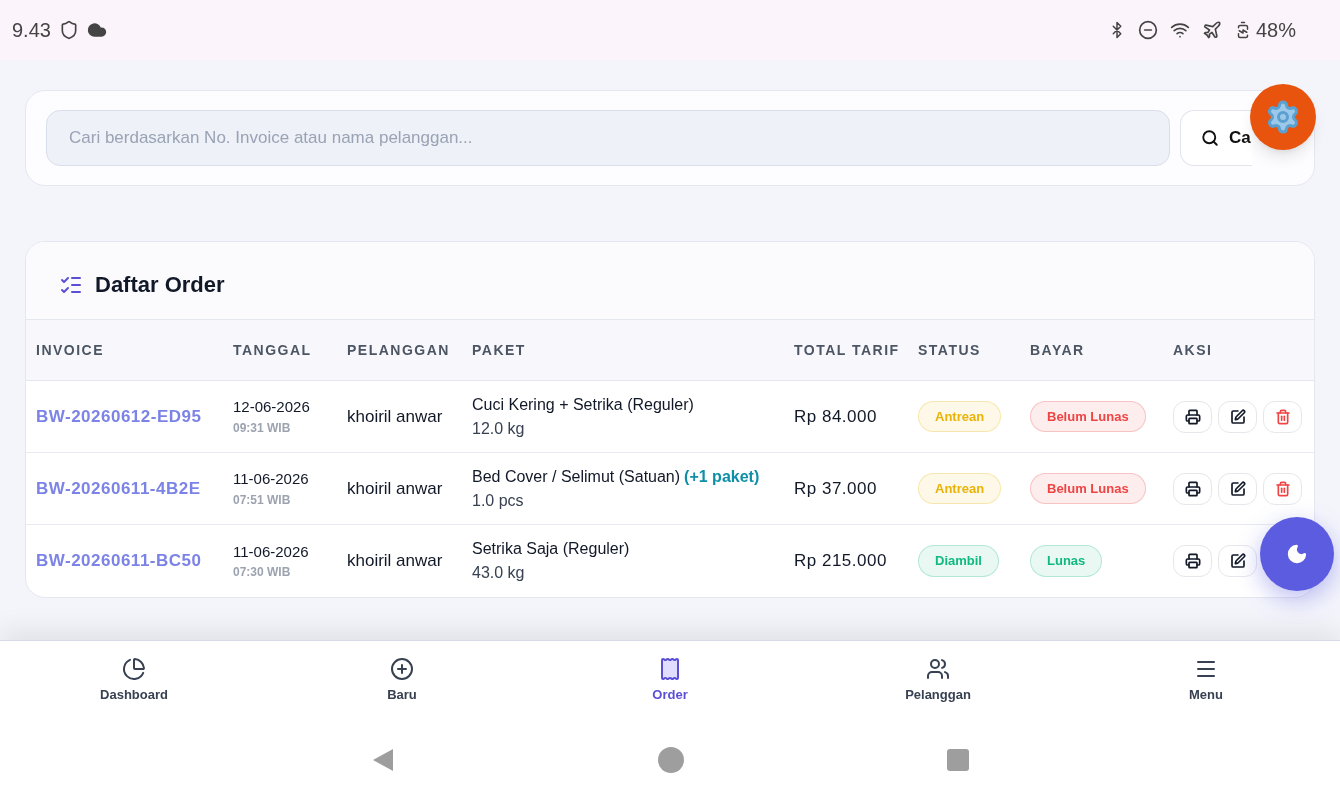  Describe the element at coordinates (273, 350) in the screenshot. I see `column-header: TANGGAL` at that location.